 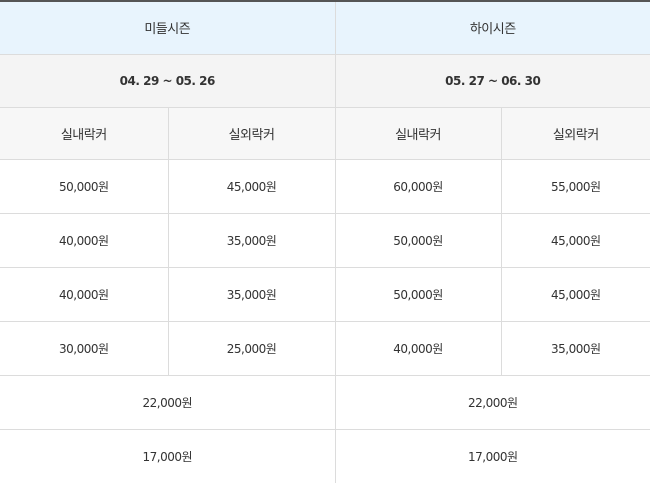 What do you see at coordinates (84, 348) in the screenshot?
I see `price-cell: 30,000원` at bounding box center [84, 348].